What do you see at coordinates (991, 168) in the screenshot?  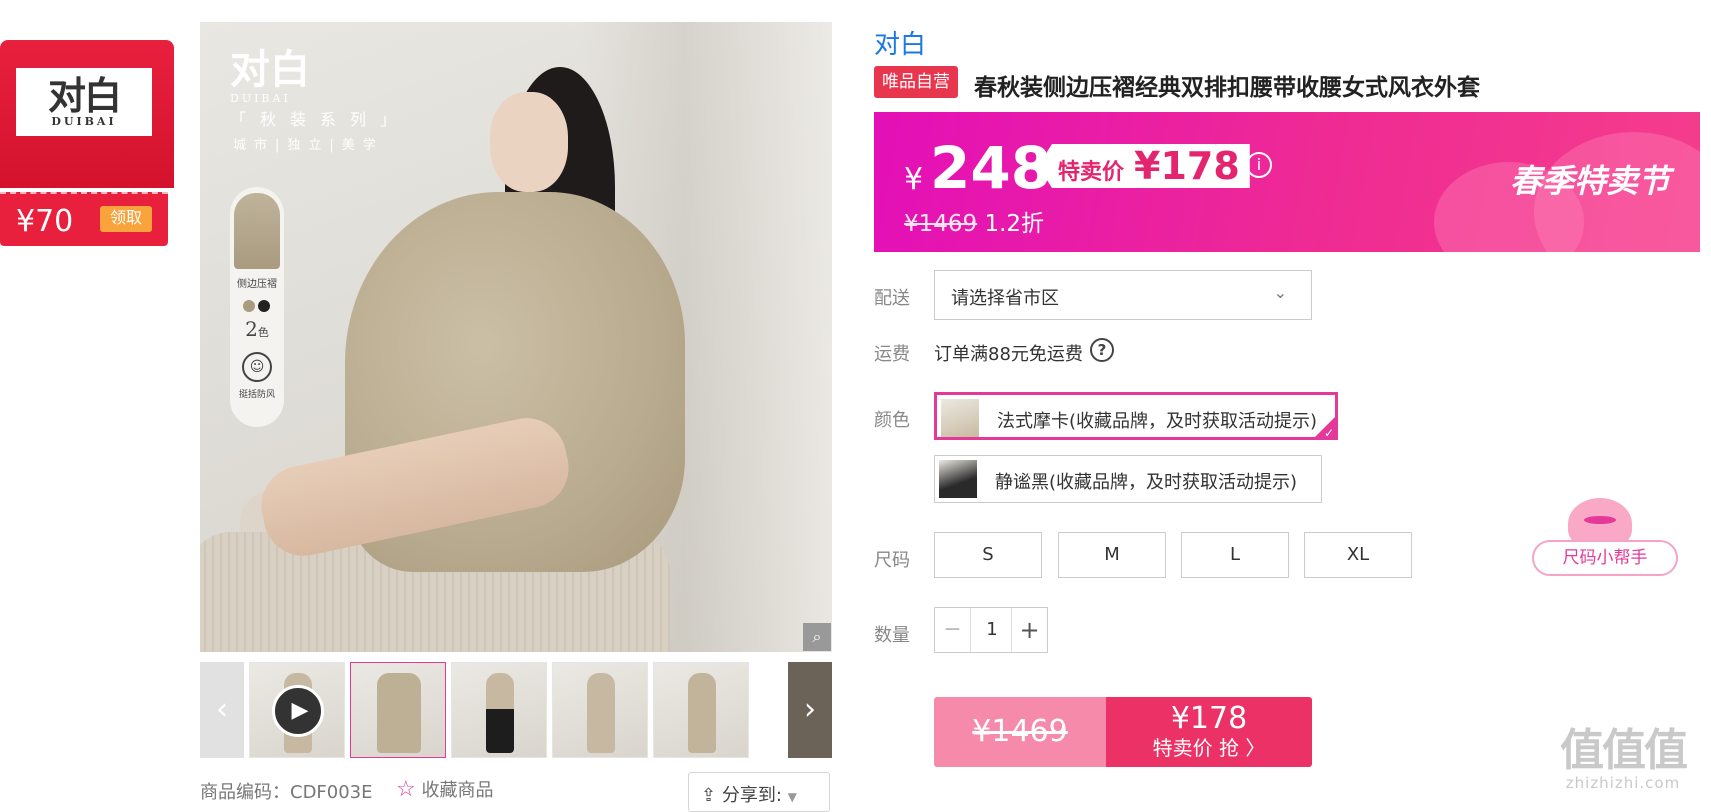 I see `price-current: 248` at bounding box center [991, 168].